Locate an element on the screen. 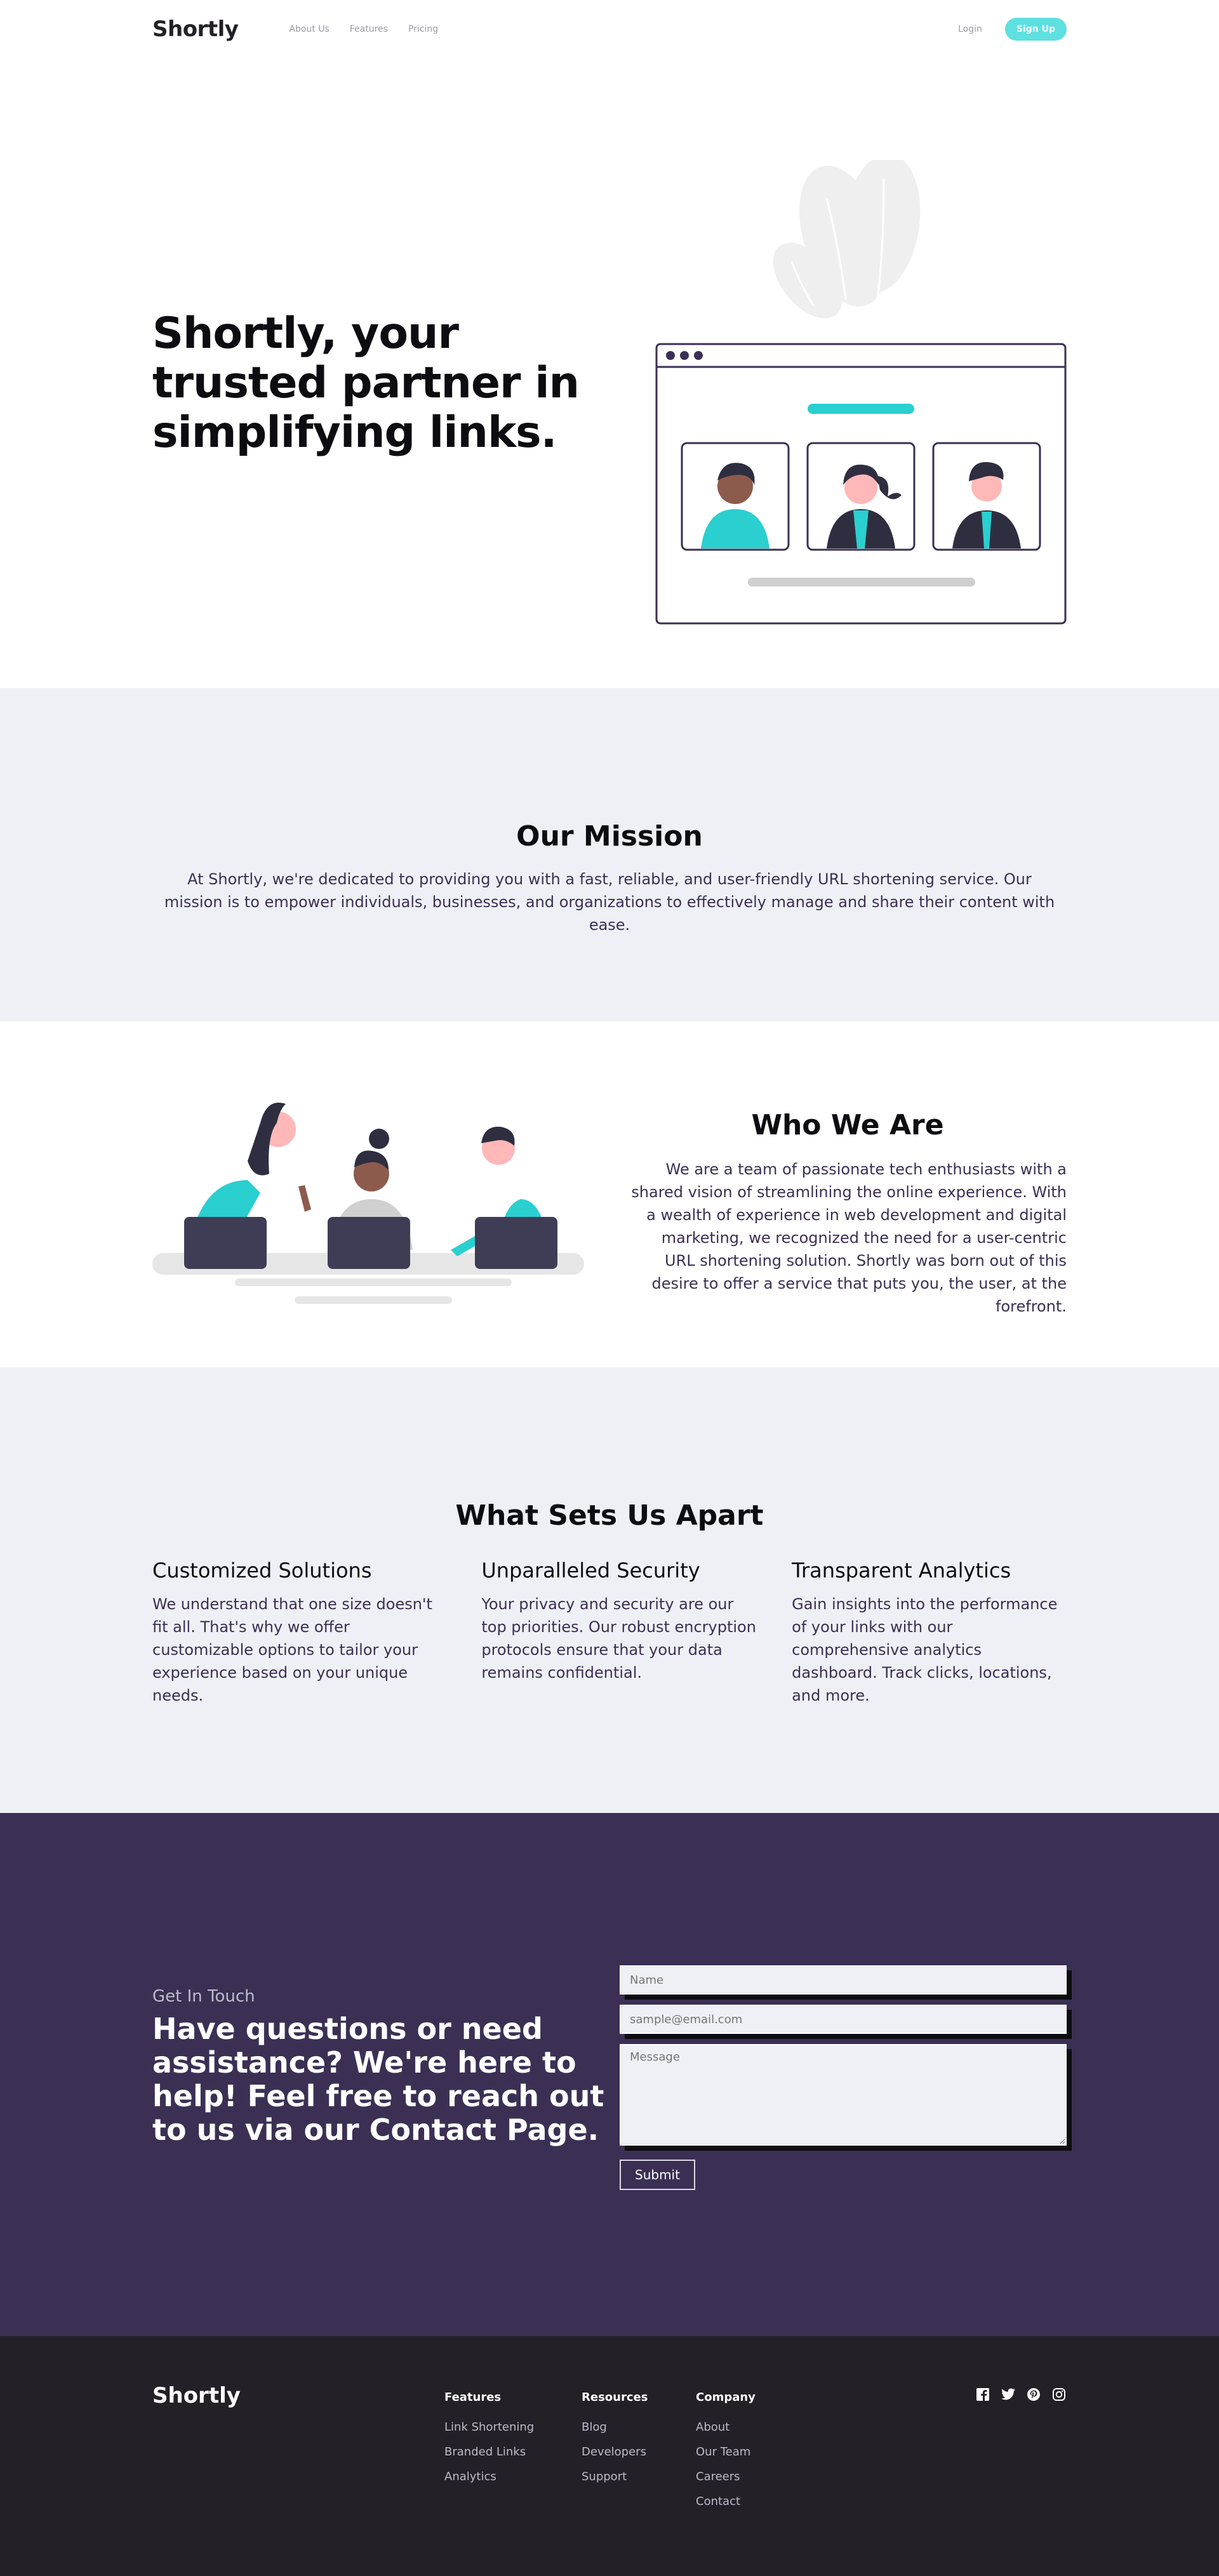 Image resolution: width=1219 pixels, height=2576 pixels. logo: Shortly is located at coordinates (195, 29).